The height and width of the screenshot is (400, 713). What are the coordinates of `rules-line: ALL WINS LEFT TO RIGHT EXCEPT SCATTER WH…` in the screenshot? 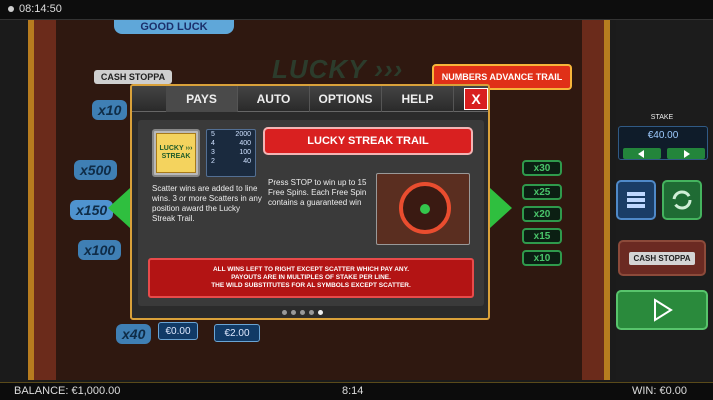 It's located at (311, 269).